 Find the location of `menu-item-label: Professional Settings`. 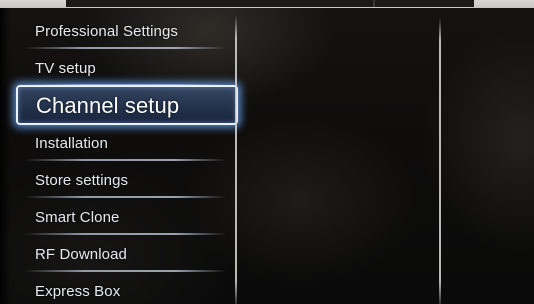

menu-item-label: Professional Settings is located at coordinates (107, 31).